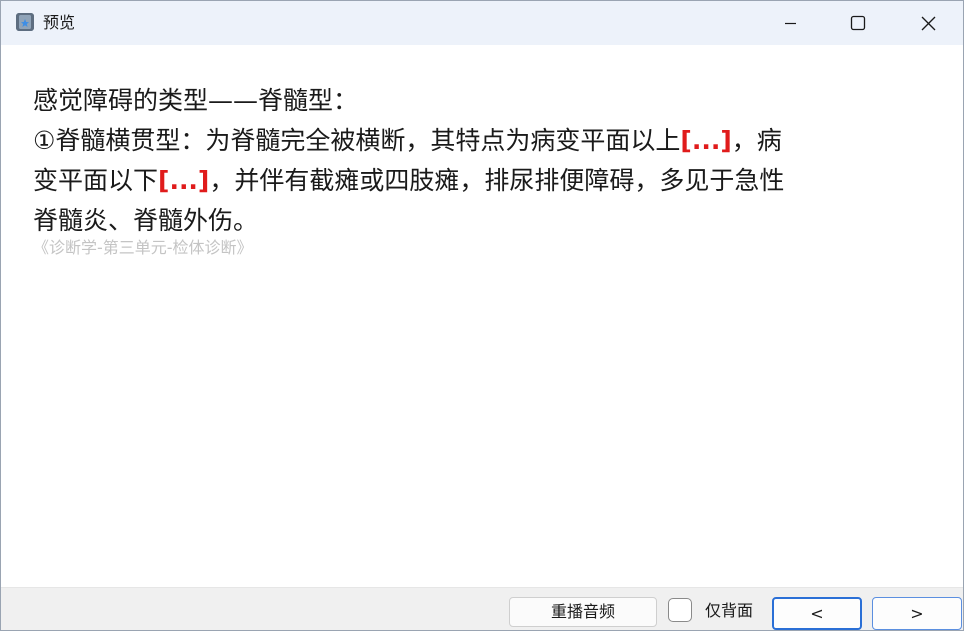 The width and height of the screenshot is (964, 631). I want to click on card-text-line: 脊髓炎、脊髓外伤。, so click(146, 220).